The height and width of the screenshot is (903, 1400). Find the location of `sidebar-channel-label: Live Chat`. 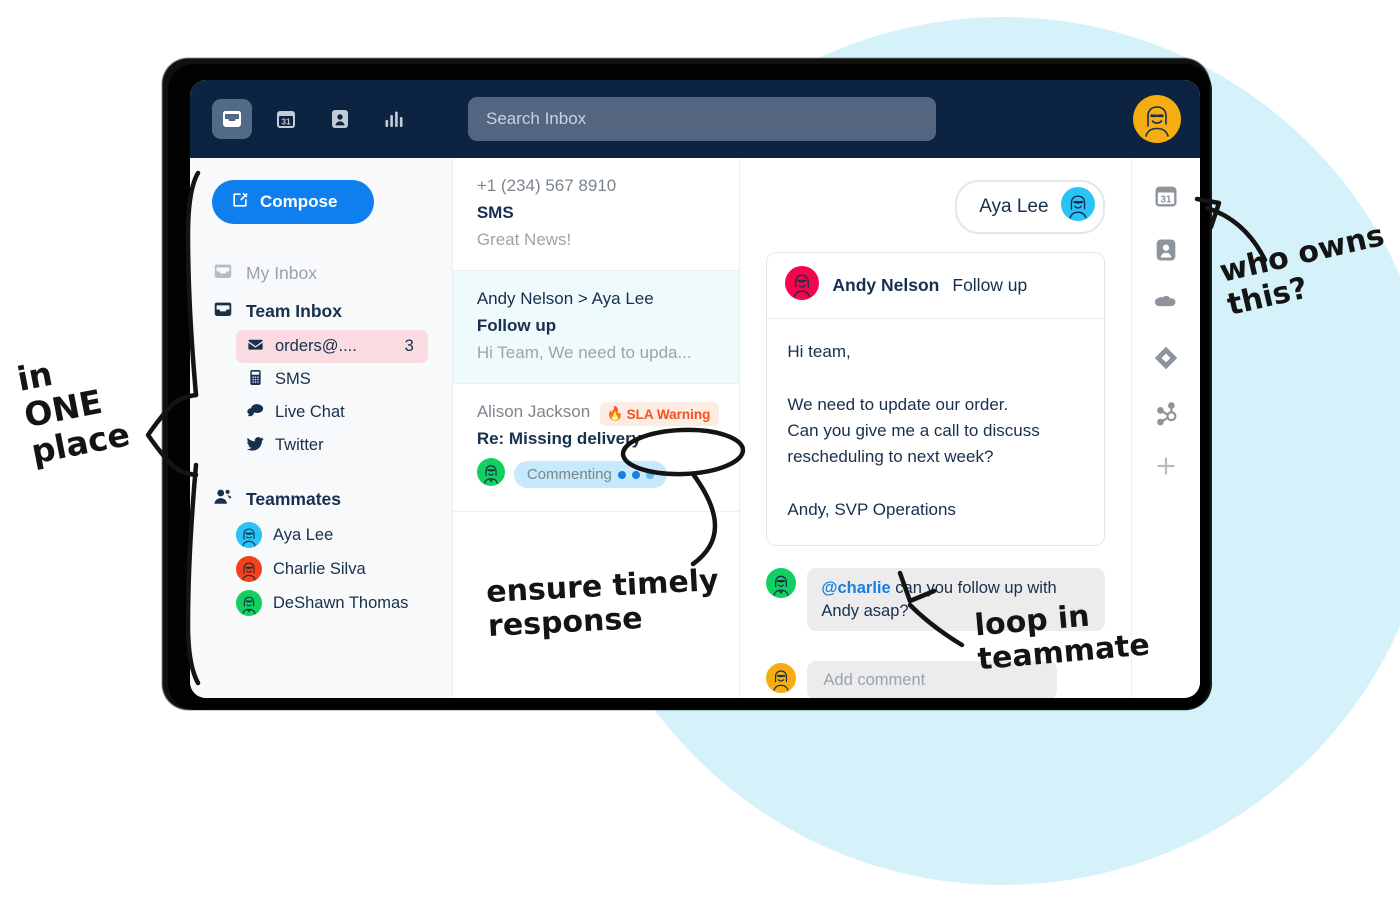

sidebar-channel-label: Live Chat is located at coordinates (310, 412).